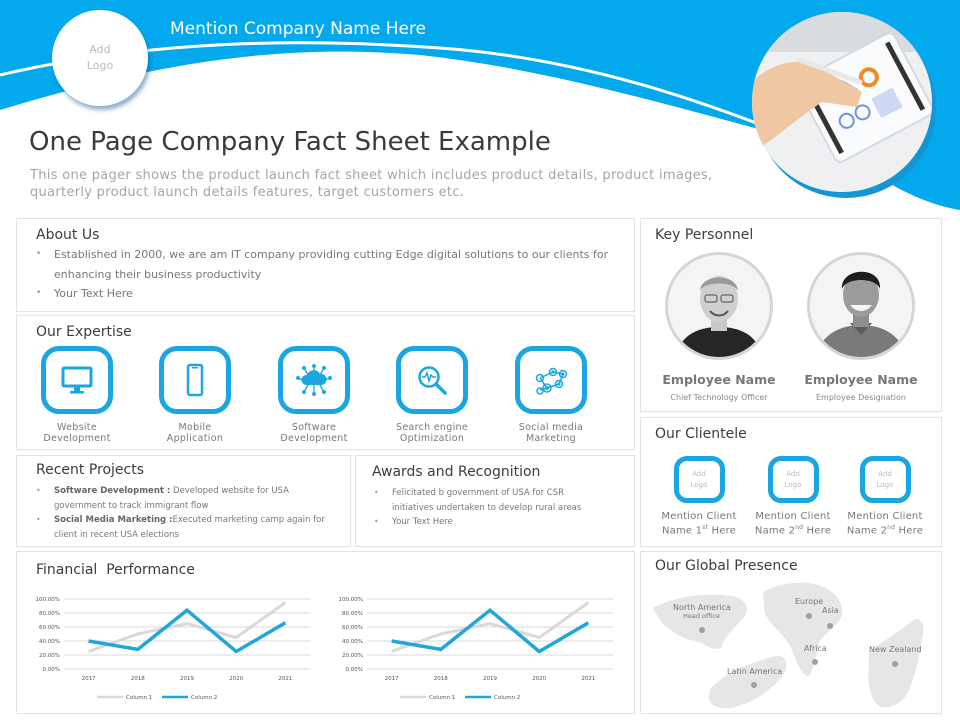 The image size is (960, 720). I want to click on magnifier-pulse-icon, so click(432, 380).